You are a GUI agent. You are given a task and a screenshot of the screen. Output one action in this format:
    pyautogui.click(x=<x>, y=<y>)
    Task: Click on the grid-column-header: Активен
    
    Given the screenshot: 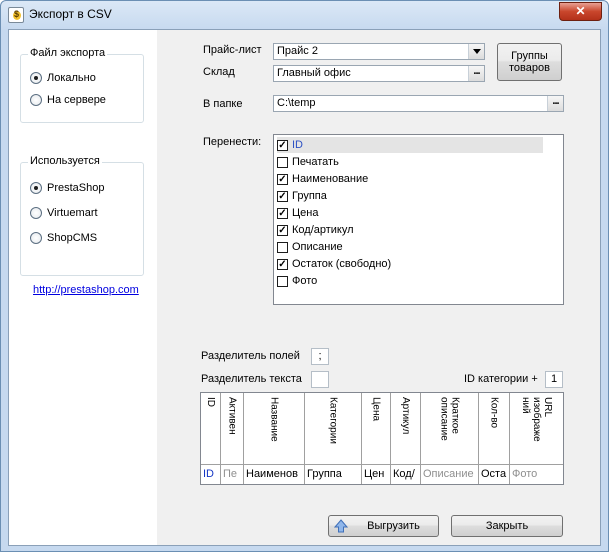 What is the action you would take?
    pyautogui.click(x=232, y=429)
    